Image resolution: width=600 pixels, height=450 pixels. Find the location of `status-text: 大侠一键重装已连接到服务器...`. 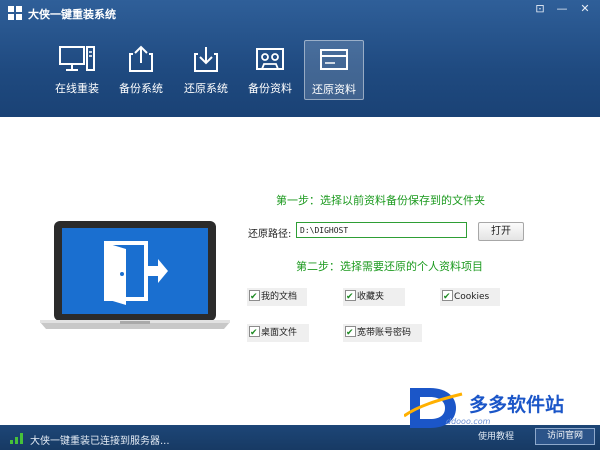

status-text: 大侠一键重装已连接到服务器... is located at coordinates (100, 441).